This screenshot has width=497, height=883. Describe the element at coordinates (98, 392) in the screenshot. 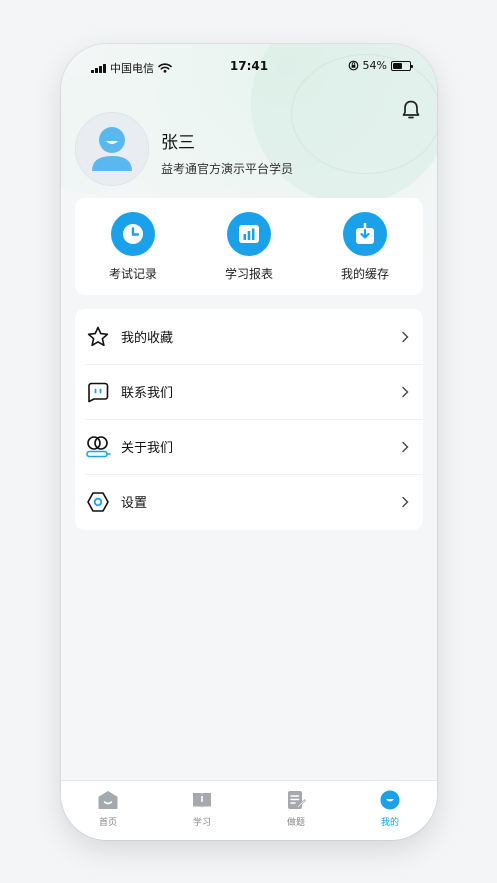

I see `chat-icon` at that location.